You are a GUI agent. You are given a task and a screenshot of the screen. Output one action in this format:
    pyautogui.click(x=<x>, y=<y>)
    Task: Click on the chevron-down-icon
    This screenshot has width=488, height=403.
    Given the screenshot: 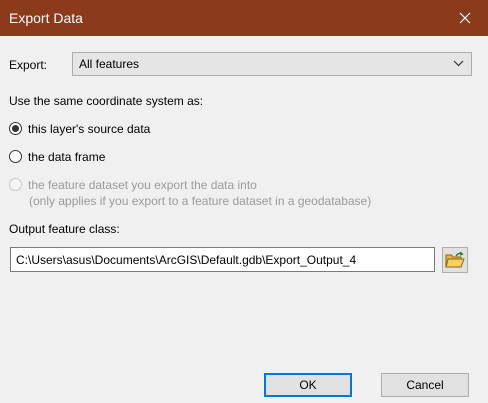 What is the action you would take?
    pyautogui.click(x=458, y=63)
    